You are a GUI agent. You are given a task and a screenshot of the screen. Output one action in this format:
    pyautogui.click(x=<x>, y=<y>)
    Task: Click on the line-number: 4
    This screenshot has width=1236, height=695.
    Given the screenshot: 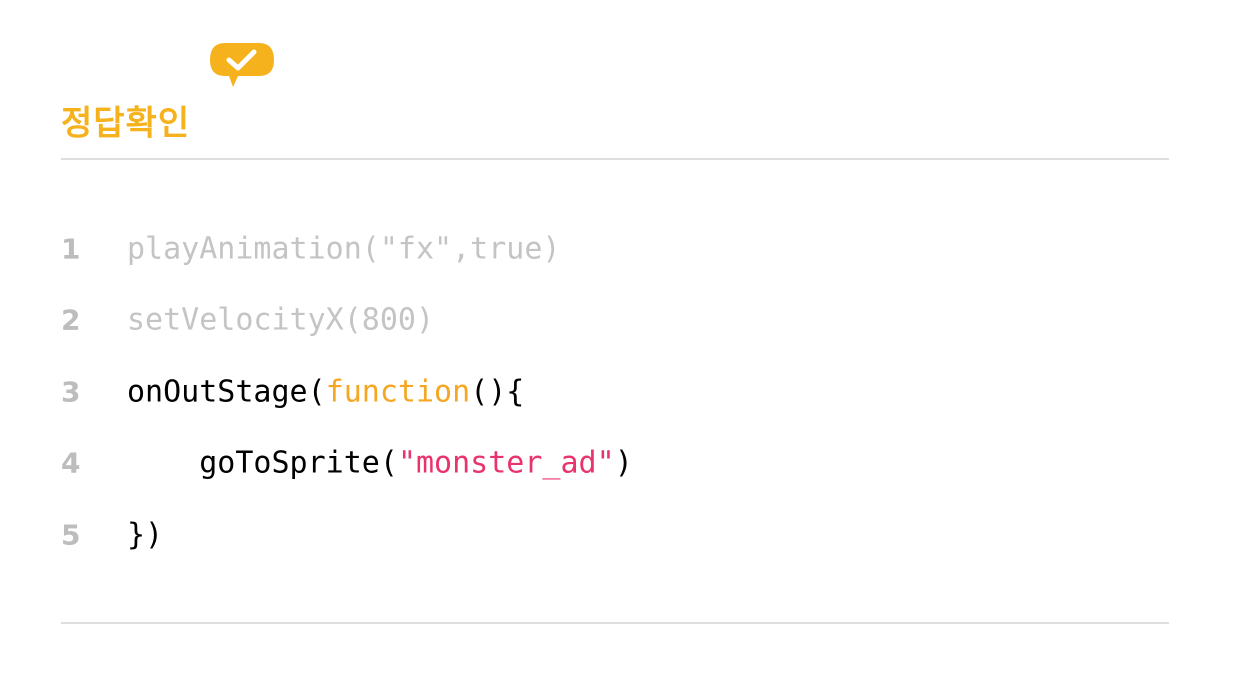 What is the action you would take?
    pyautogui.click(x=71, y=463)
    